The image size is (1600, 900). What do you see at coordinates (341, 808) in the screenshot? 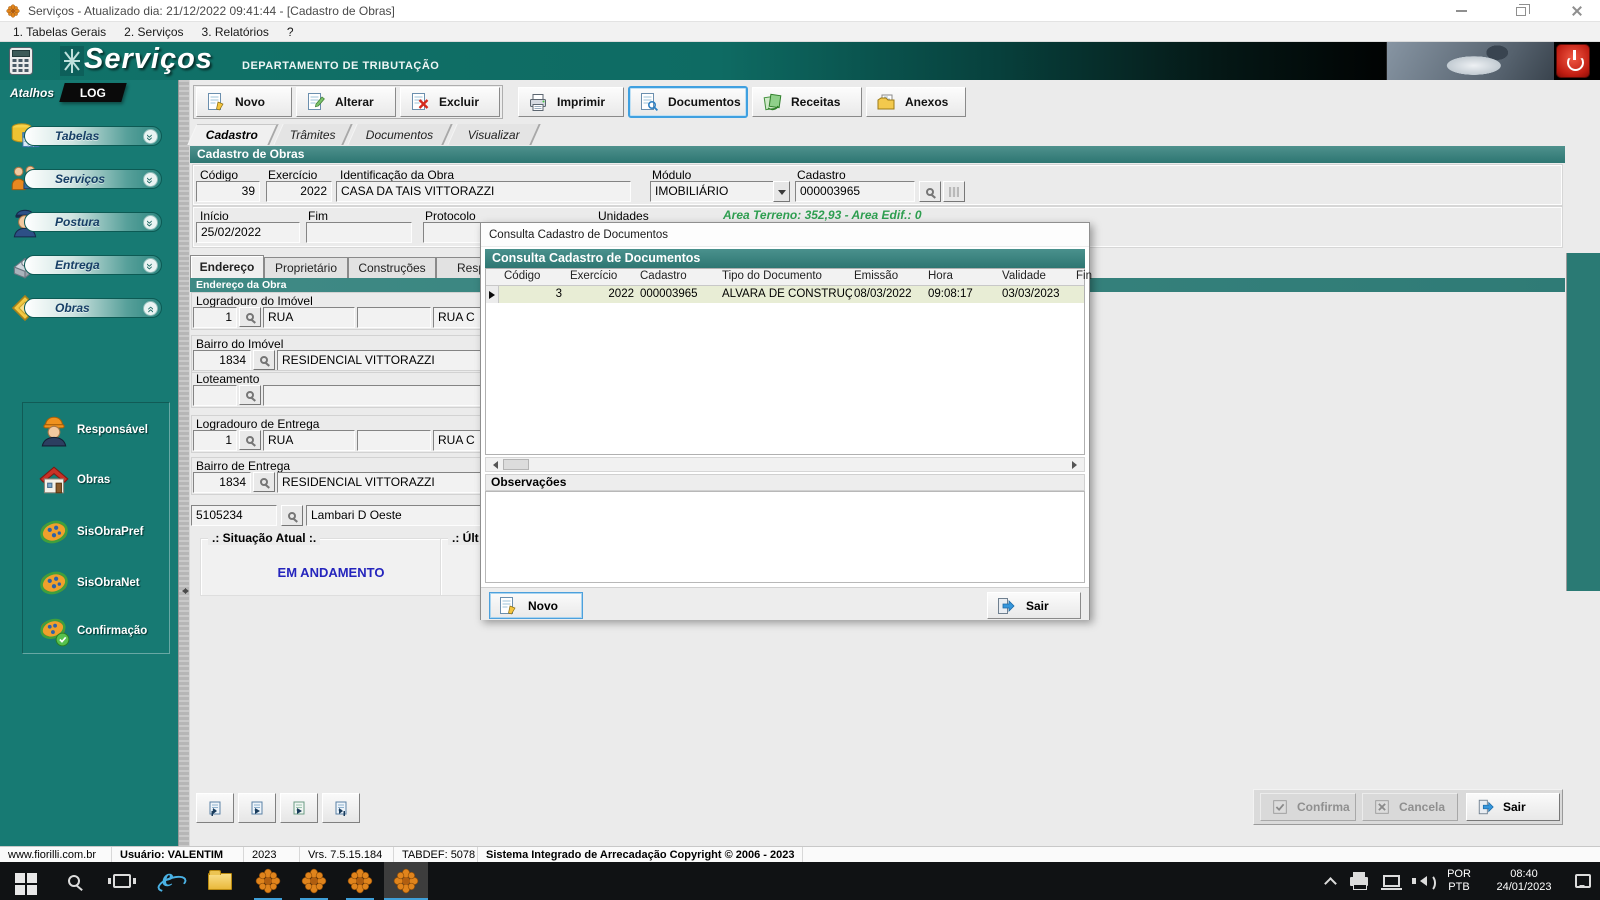
I see `record-last-button` at bounding box center [341, 808].